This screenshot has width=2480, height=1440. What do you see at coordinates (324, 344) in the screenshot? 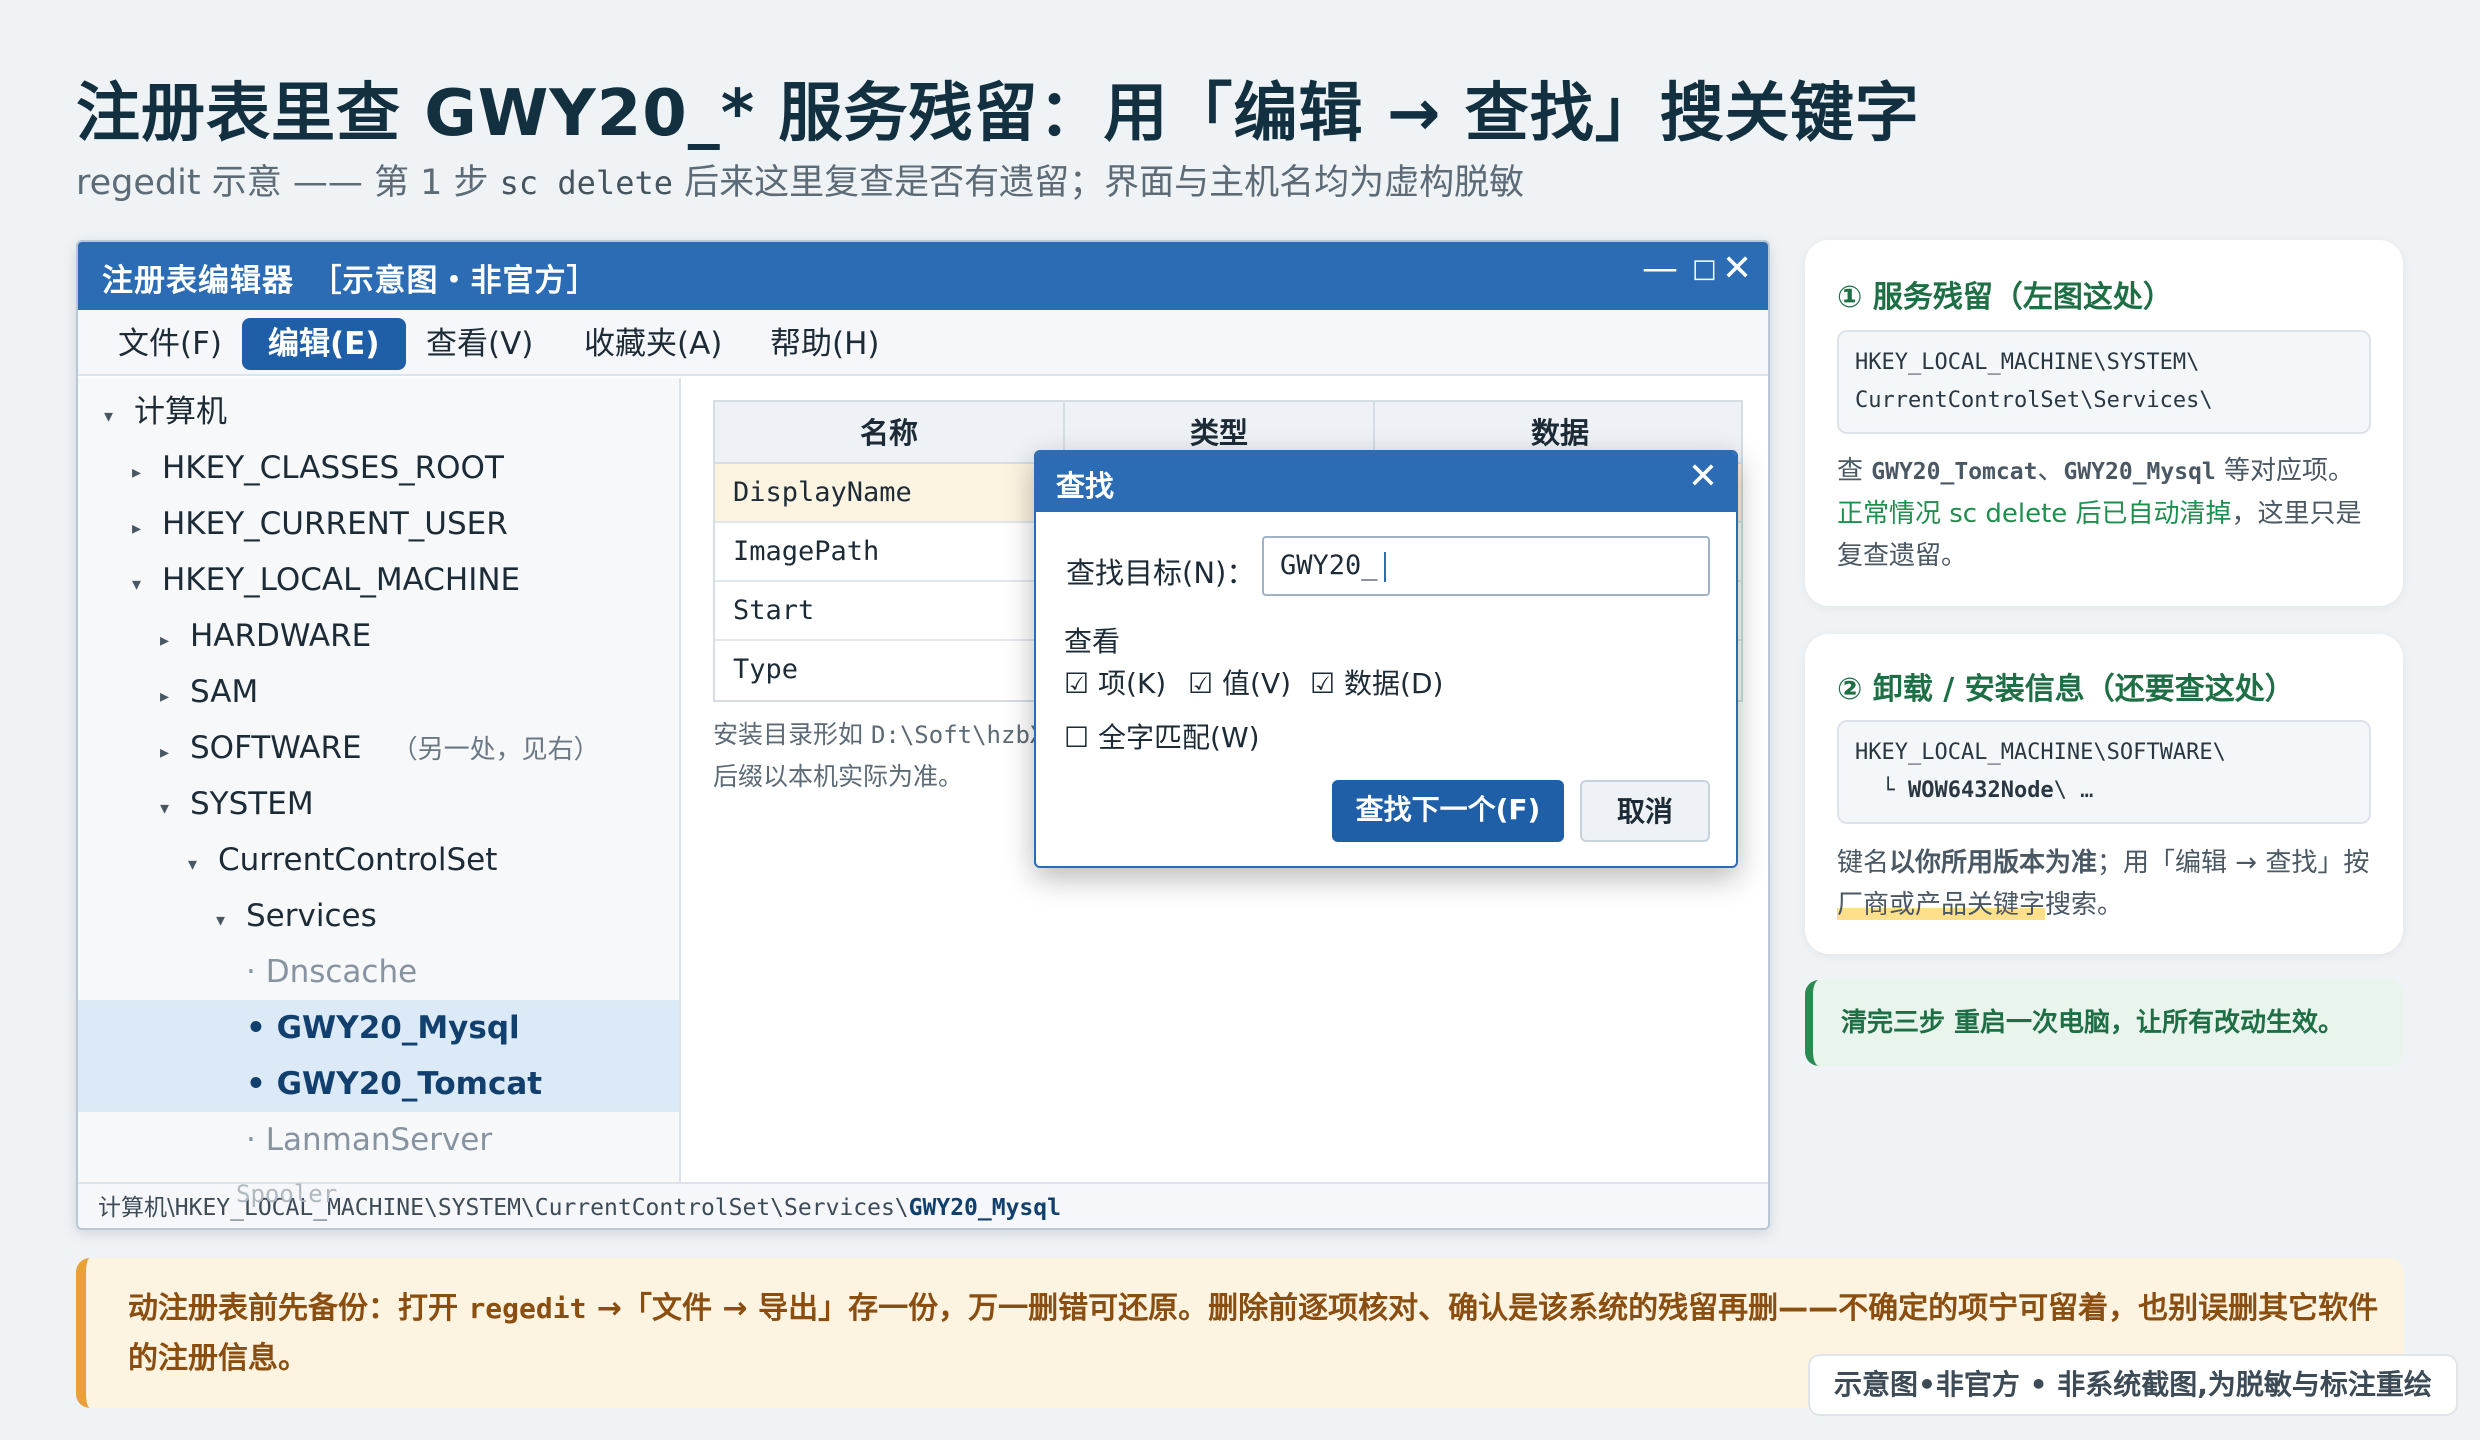
I see `menu-edit: 编辑(E)` at bounding box center [324, 344].